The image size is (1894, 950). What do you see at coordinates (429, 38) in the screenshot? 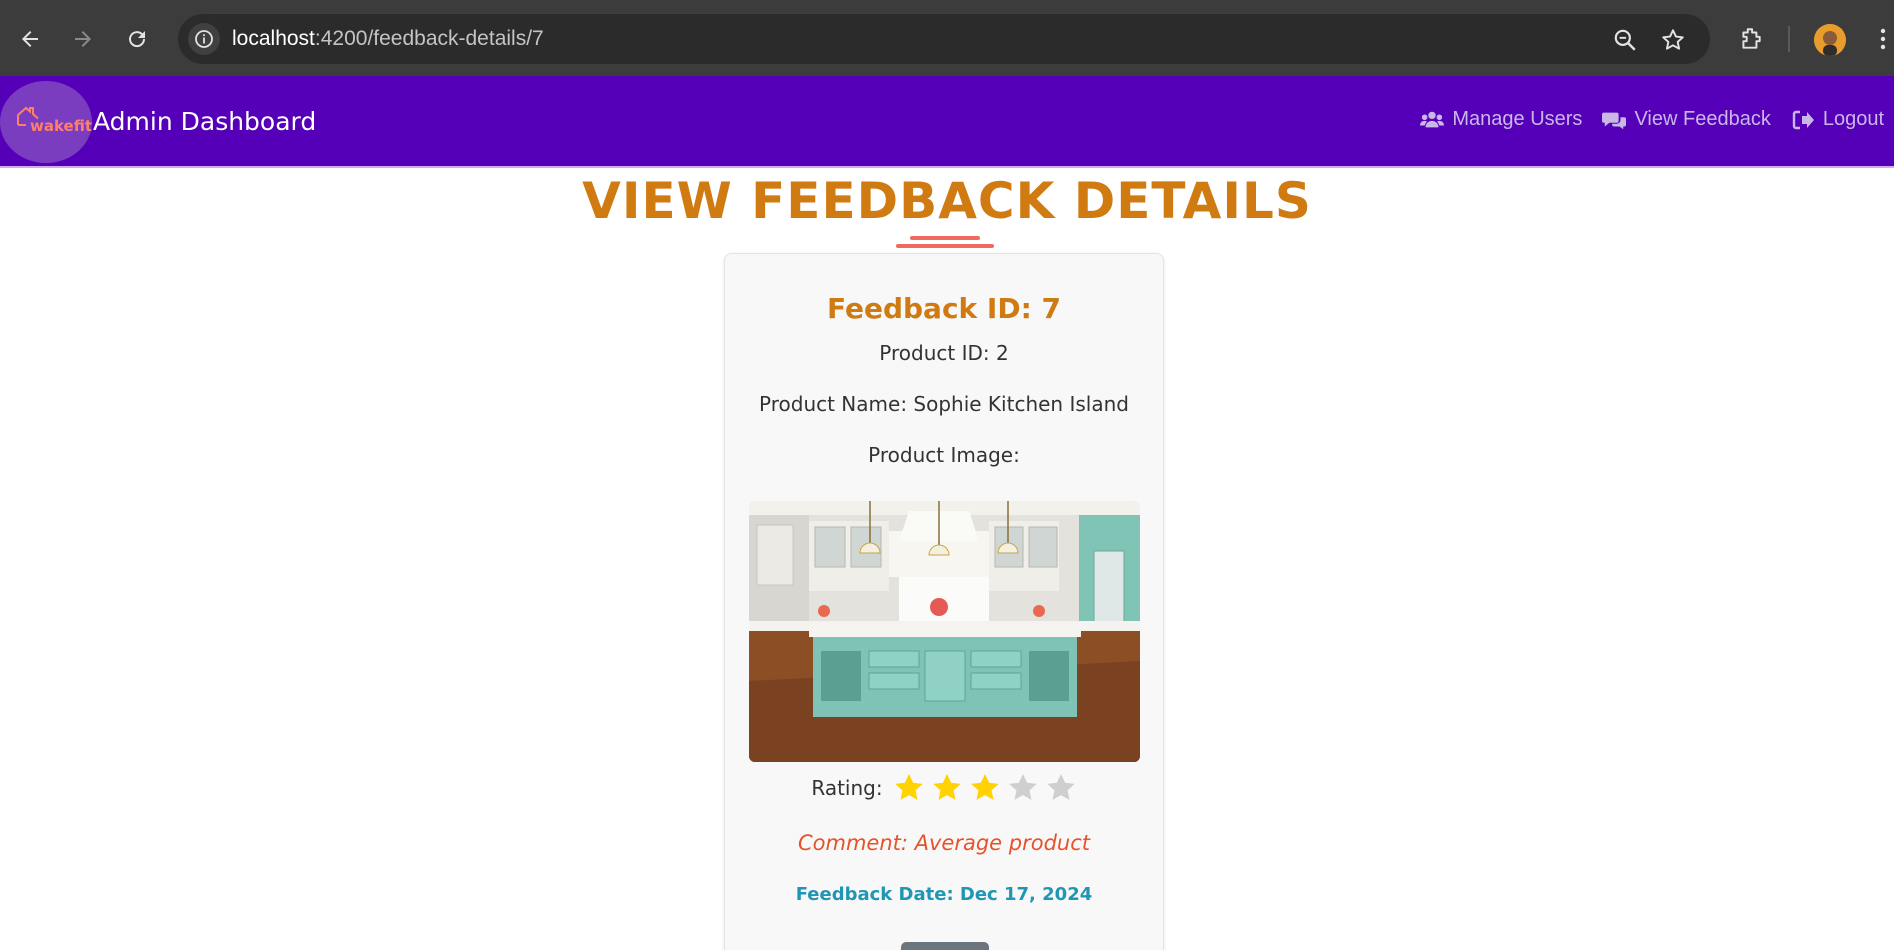
I see `url-path: :4200/feedback-details/7` at bounding box center [429, 38].